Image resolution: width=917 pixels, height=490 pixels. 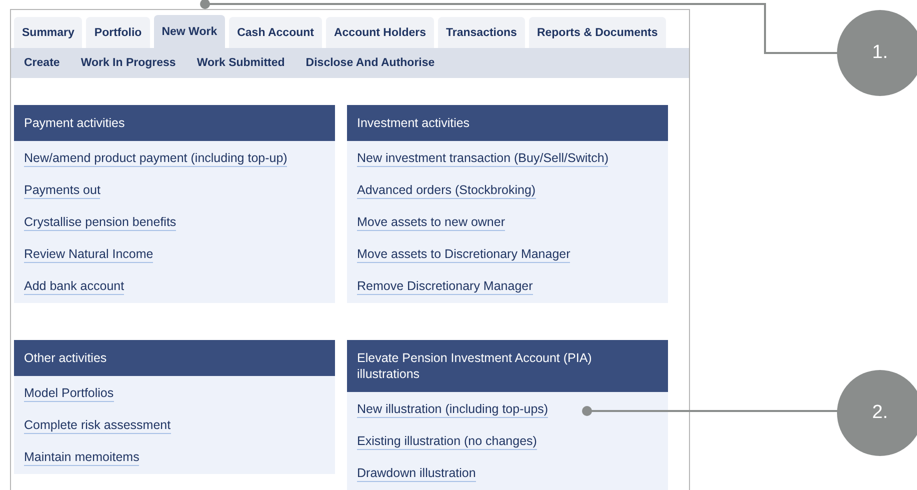 I want to click on activity-link: Remove Discretionary Manager, so click(x=445, y=286).